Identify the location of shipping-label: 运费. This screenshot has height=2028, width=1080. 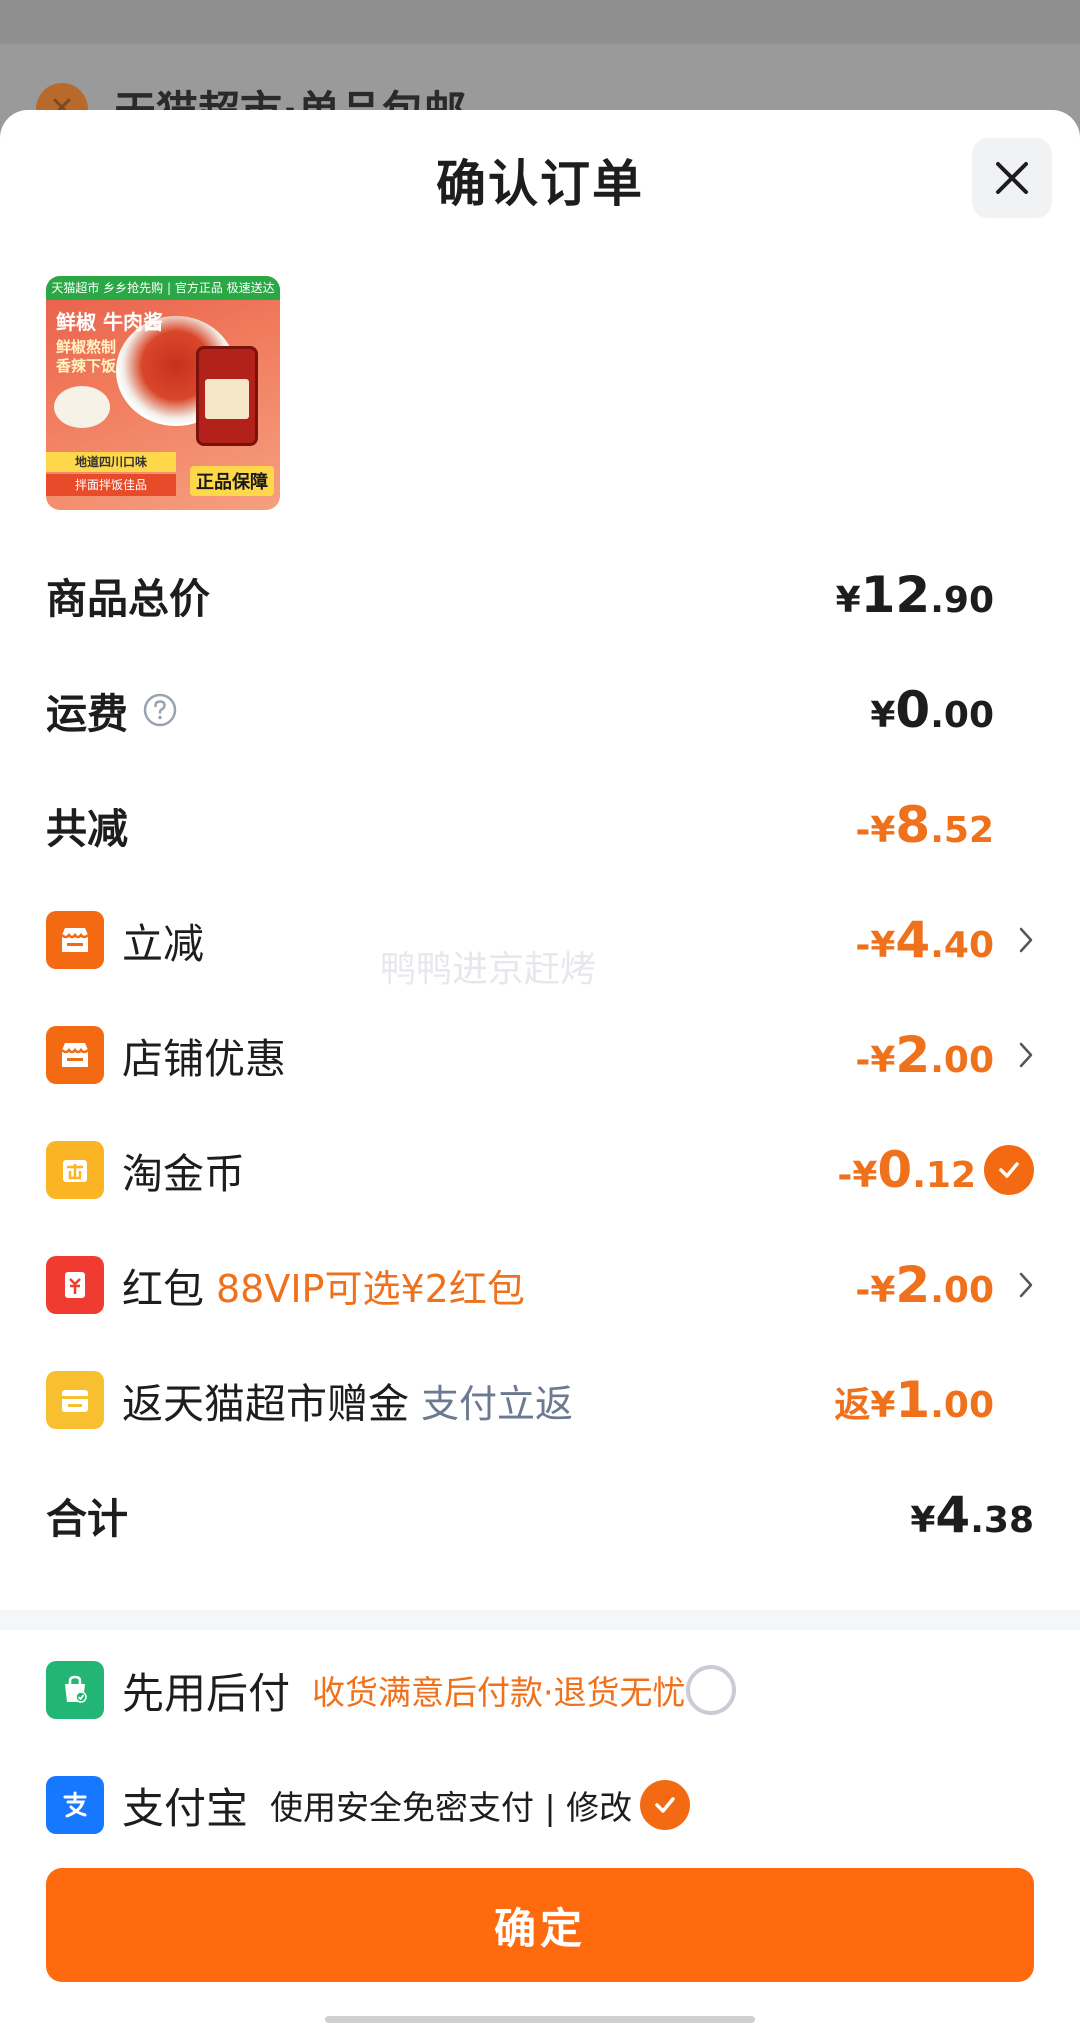
(87, 714).